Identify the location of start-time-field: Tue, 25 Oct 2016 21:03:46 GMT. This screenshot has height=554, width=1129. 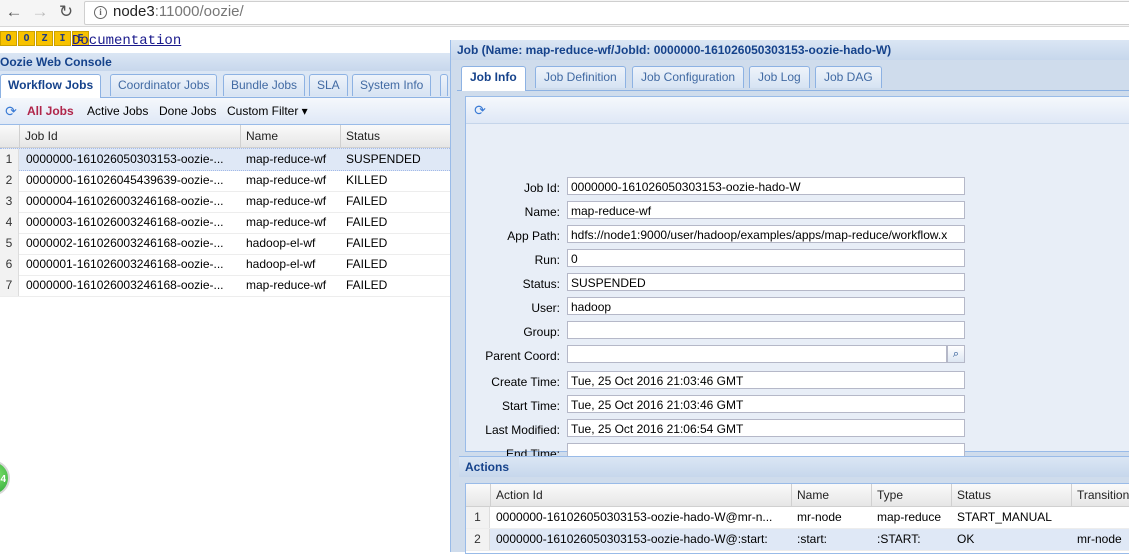
(766, 404).